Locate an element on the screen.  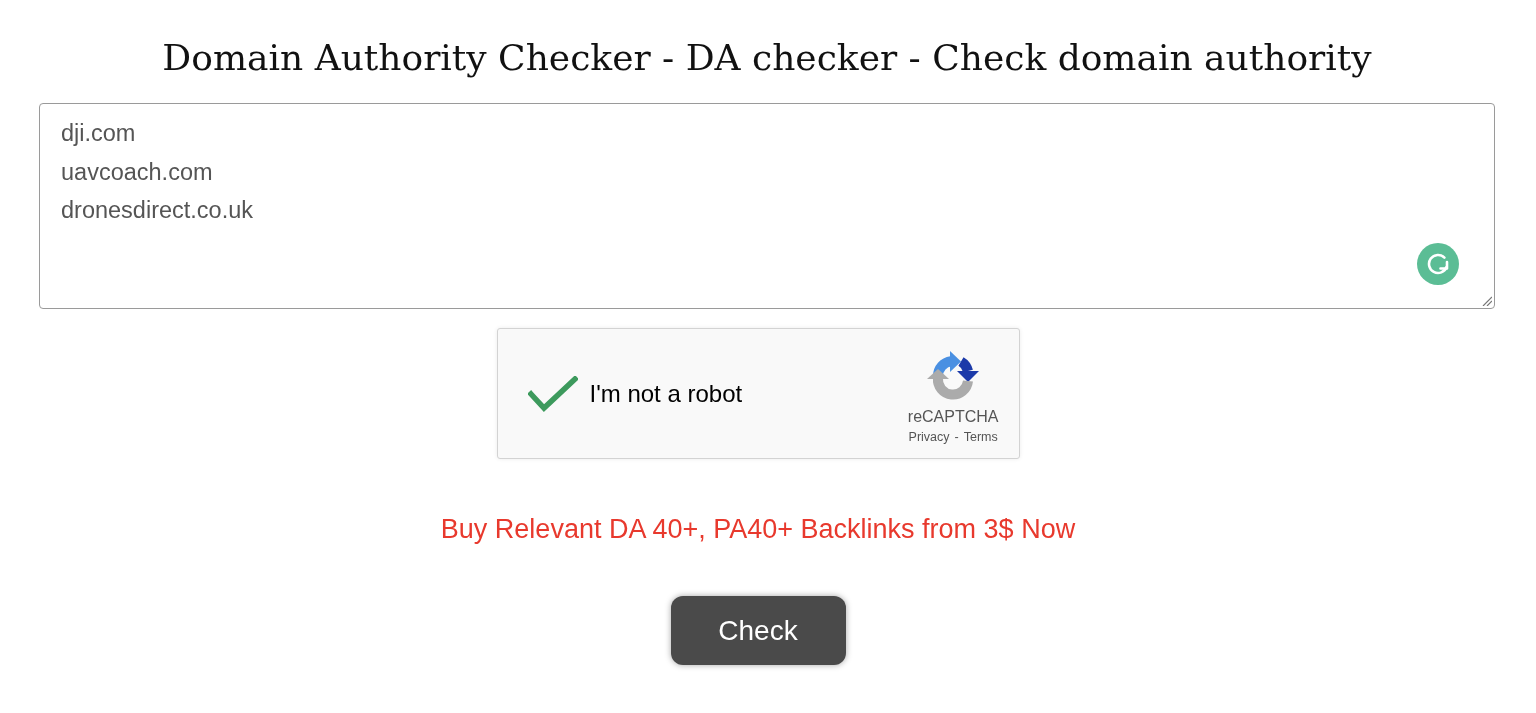
captcha-label: I'm not a robot is located at coordinates (666, 393).